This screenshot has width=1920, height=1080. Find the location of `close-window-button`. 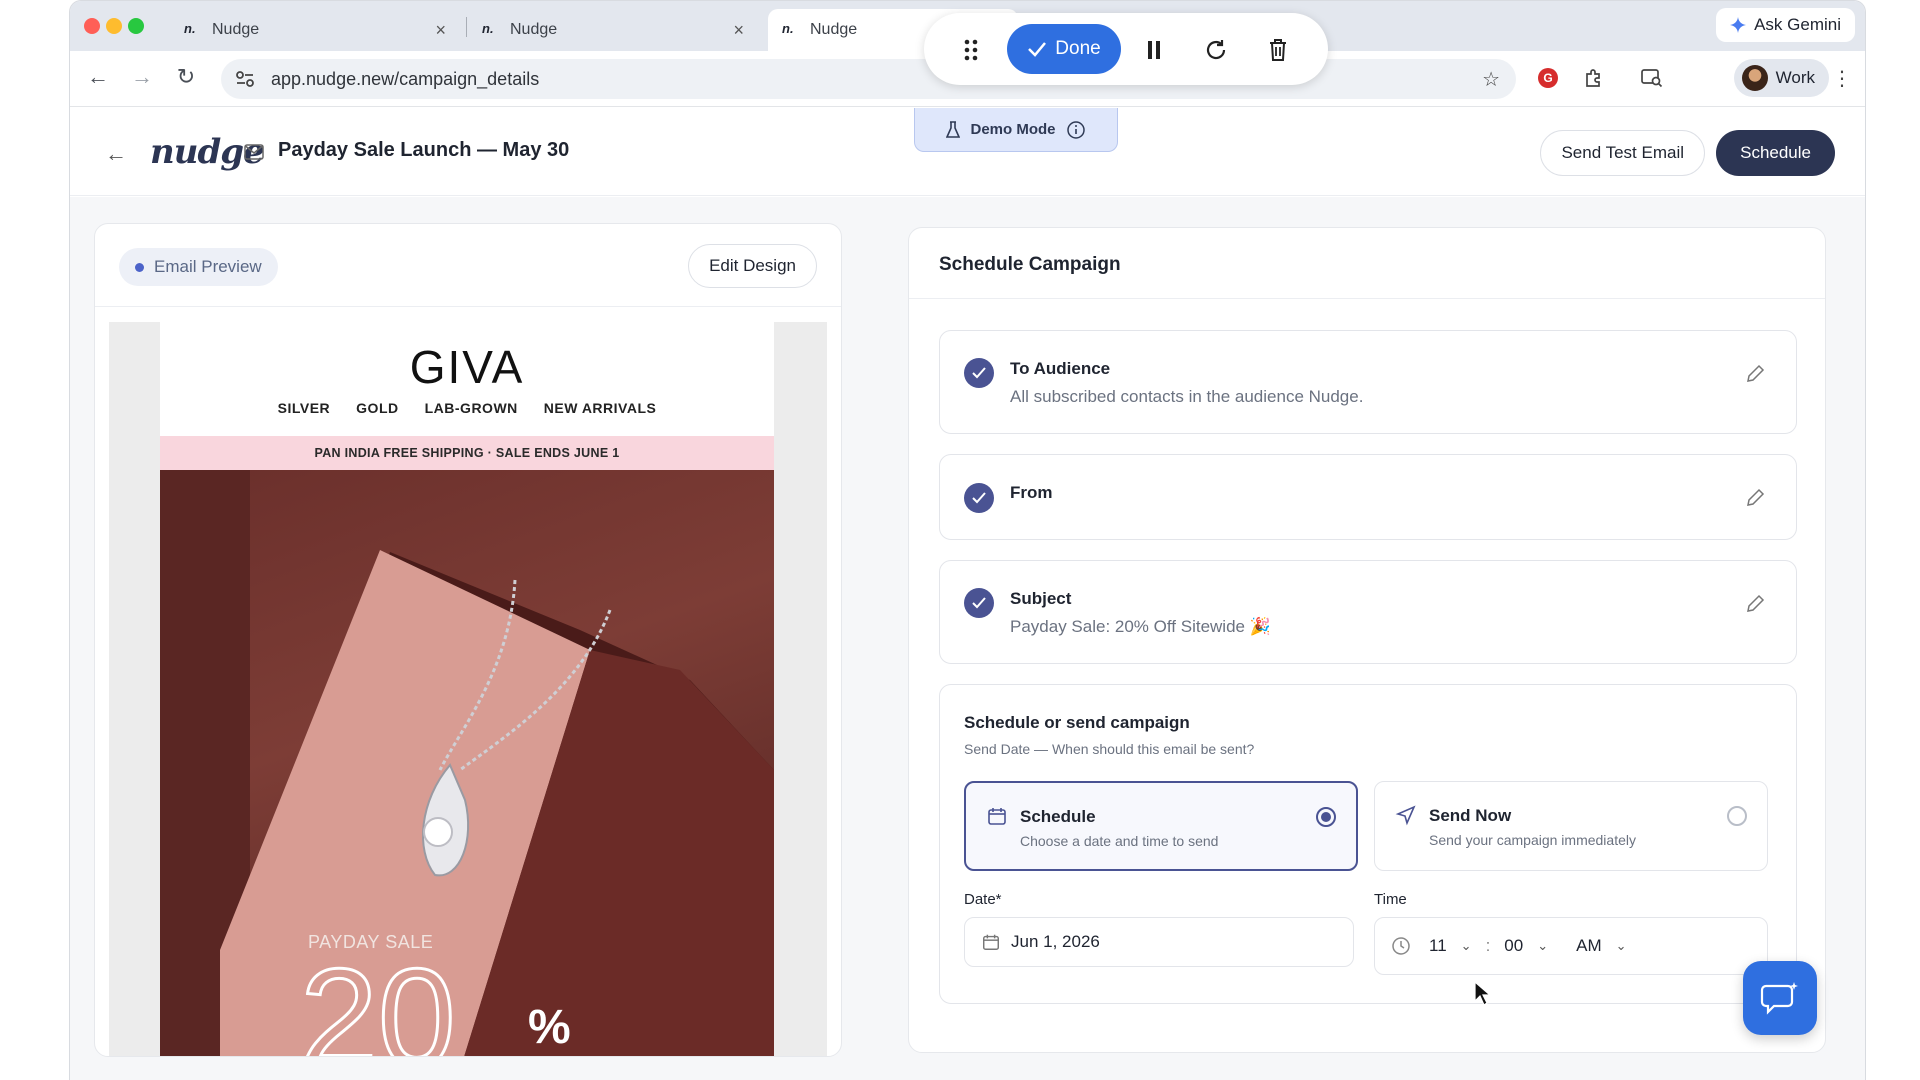

close-window-button is located at coordinates (92, 26).